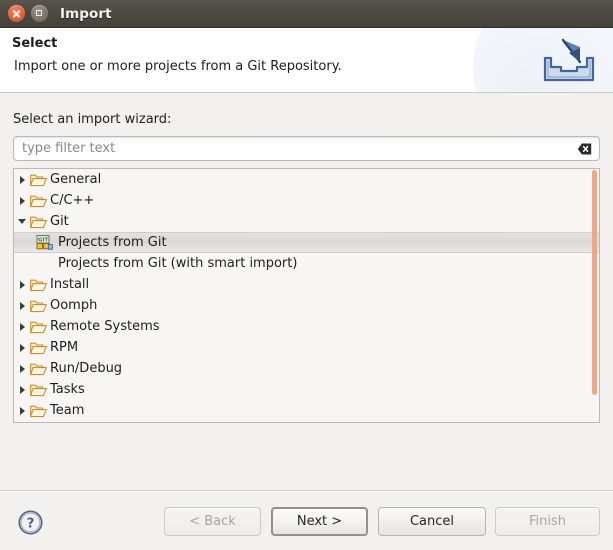 This screenshot has width=613, height=550. I want to click on tree-row-label: Projects from Git (with smart import), so click(178, 263).